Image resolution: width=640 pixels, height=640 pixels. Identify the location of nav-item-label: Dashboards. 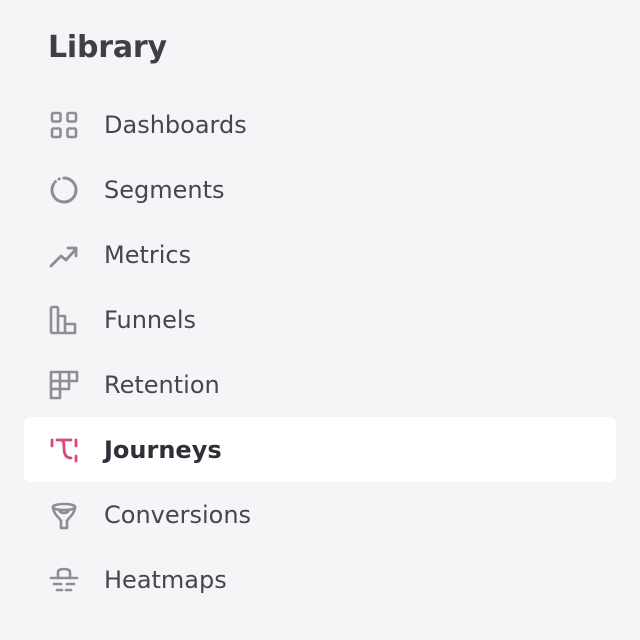
(175, 124).